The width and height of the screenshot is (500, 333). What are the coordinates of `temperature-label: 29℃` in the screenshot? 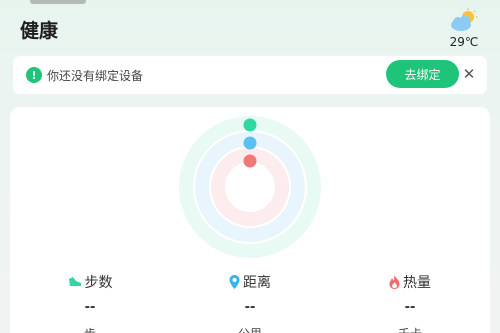 It's located at (464, 42).